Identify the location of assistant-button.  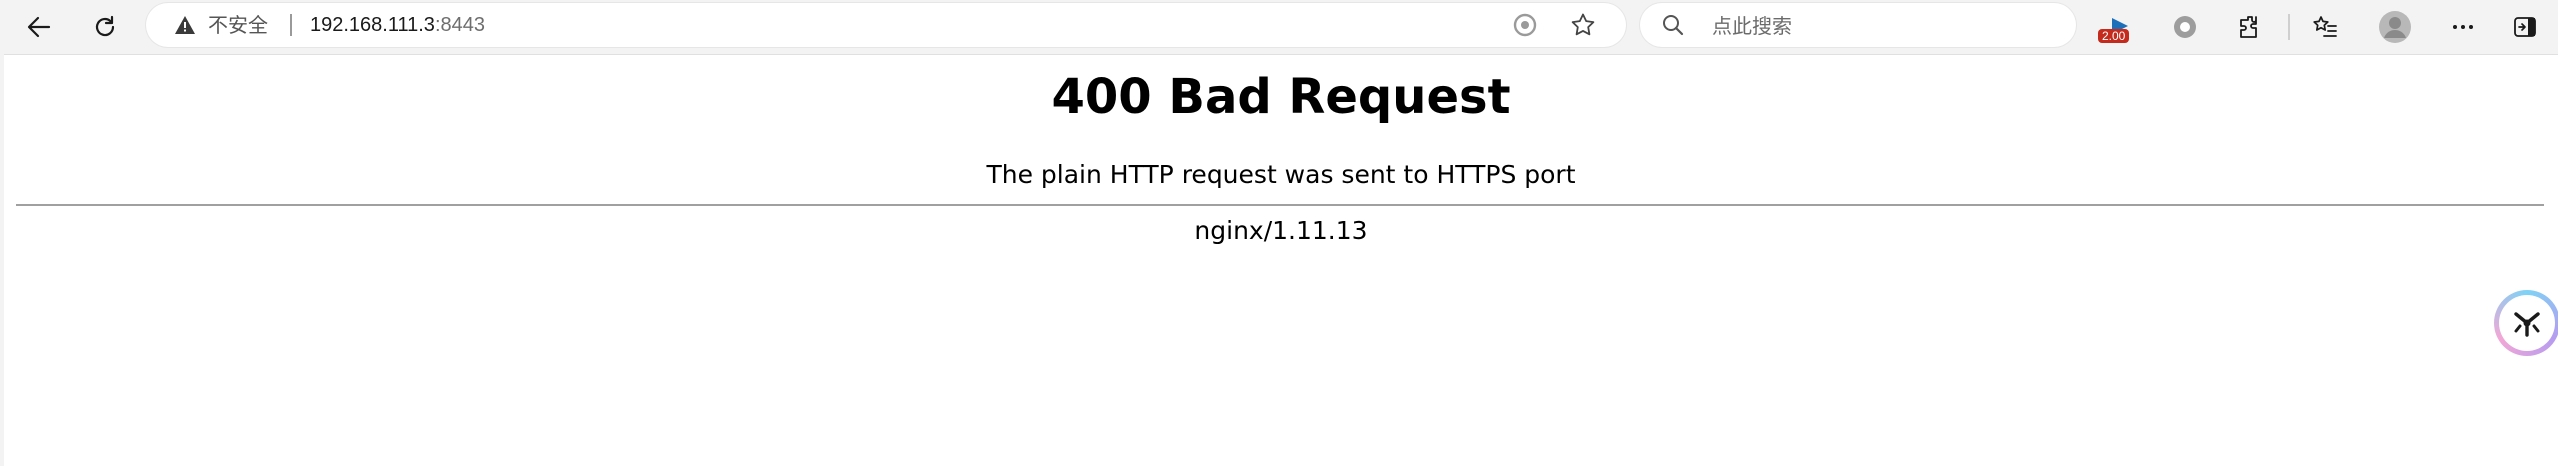
(2526, 323).